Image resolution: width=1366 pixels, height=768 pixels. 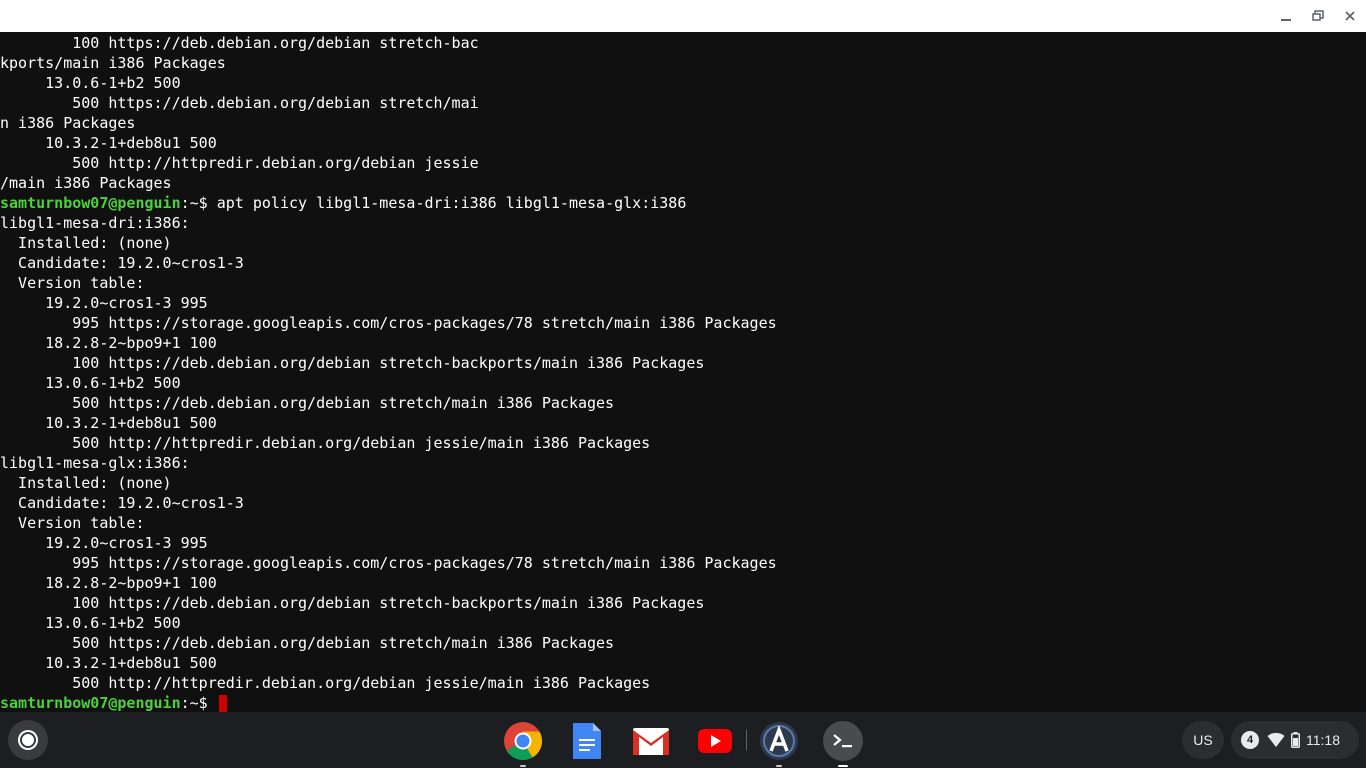 I want to click on shelf-app-android-studio, so click(x=779, y=743).